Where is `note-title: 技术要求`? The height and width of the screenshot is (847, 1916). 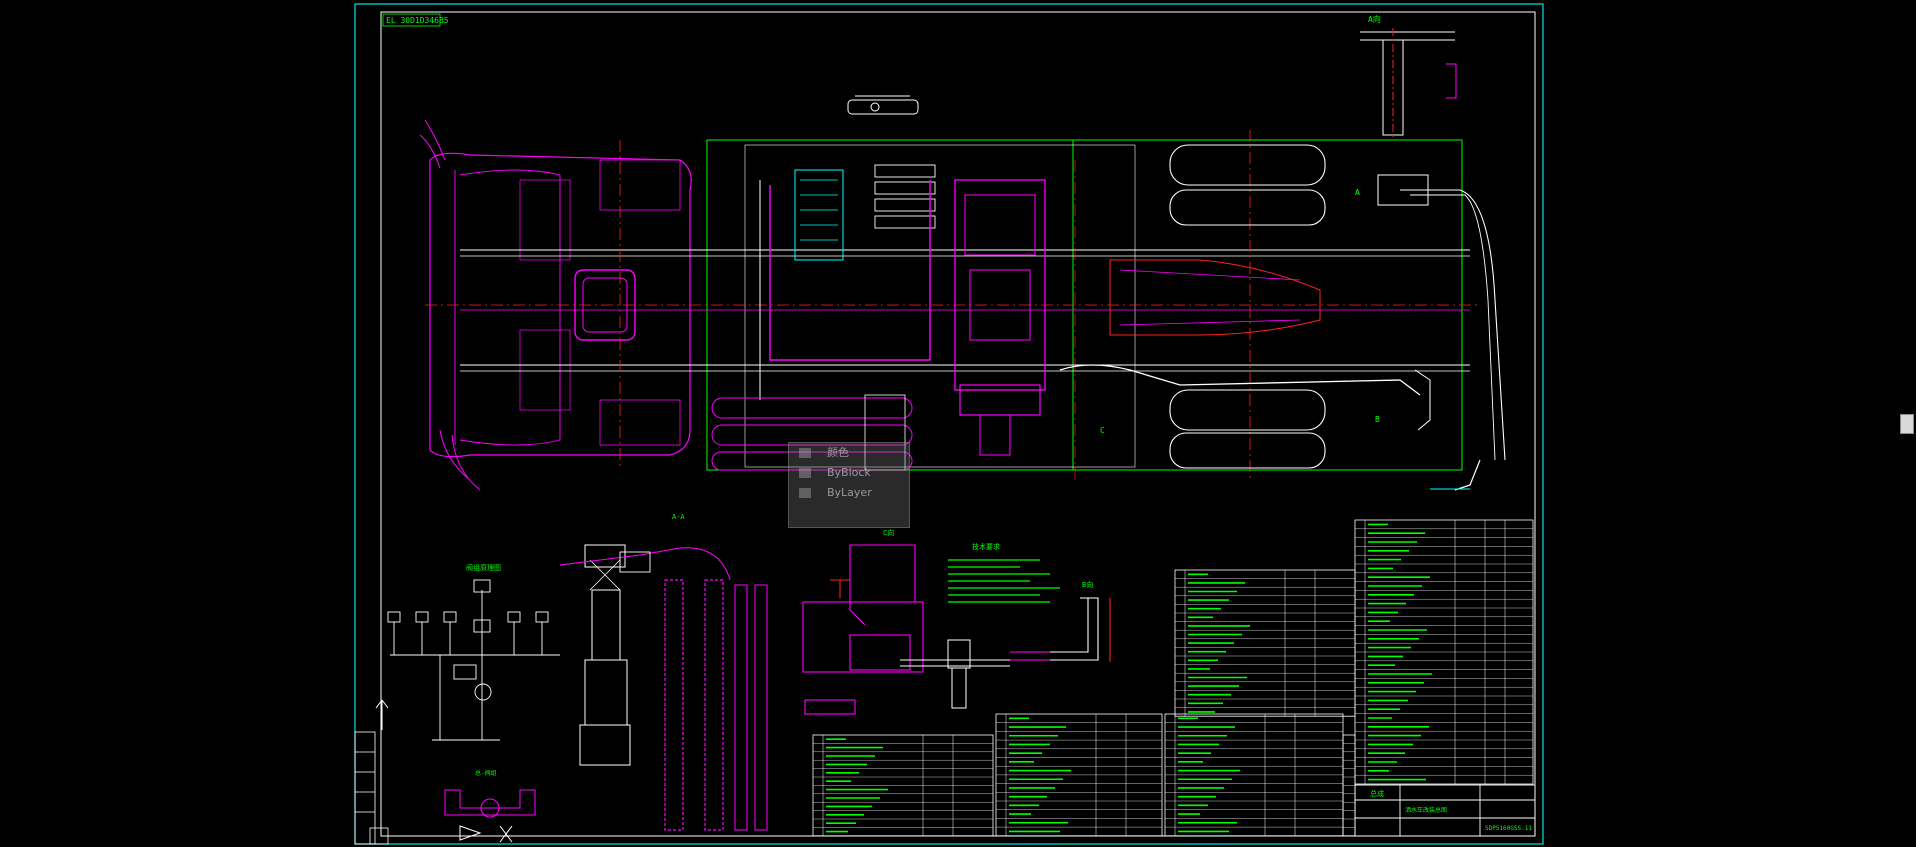 note-title: 技术要求 is located at coordinates (986, 546).